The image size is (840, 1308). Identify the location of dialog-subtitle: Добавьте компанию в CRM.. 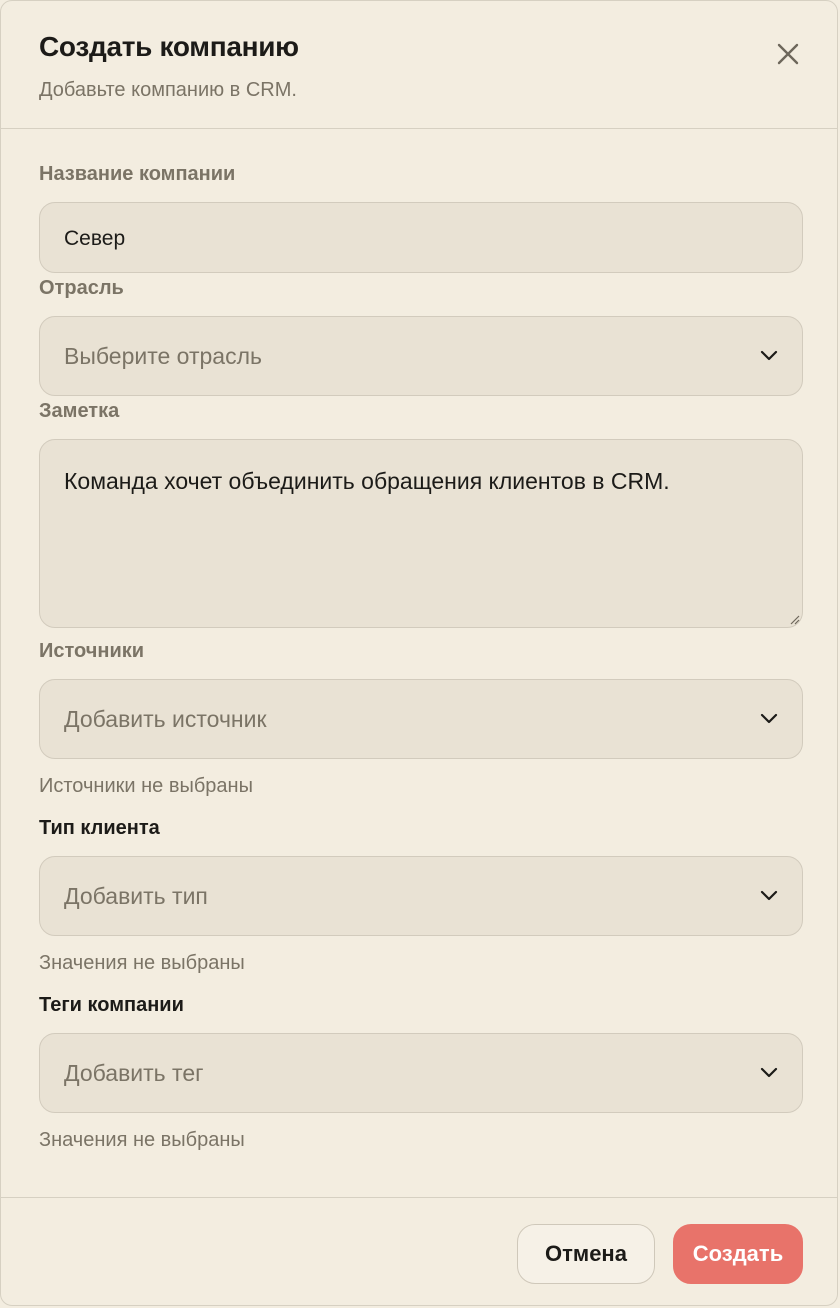
(168, 90).